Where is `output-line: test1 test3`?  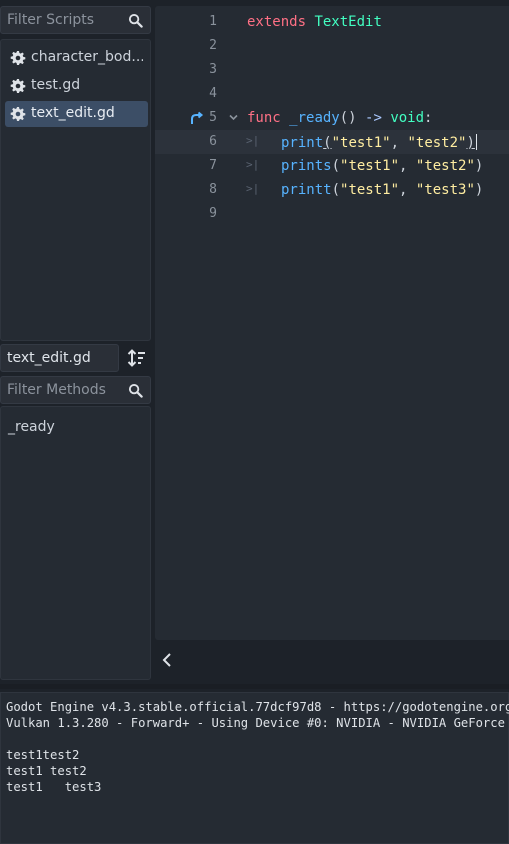 output-line: test1 test3 is located at coordinates (54, 787).